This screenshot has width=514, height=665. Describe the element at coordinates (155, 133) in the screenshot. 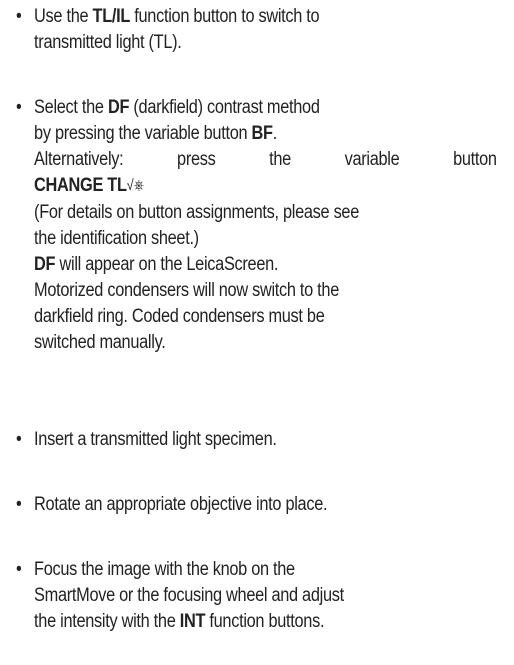

I see `text-line: by pressing the variable button BF.` at that location.